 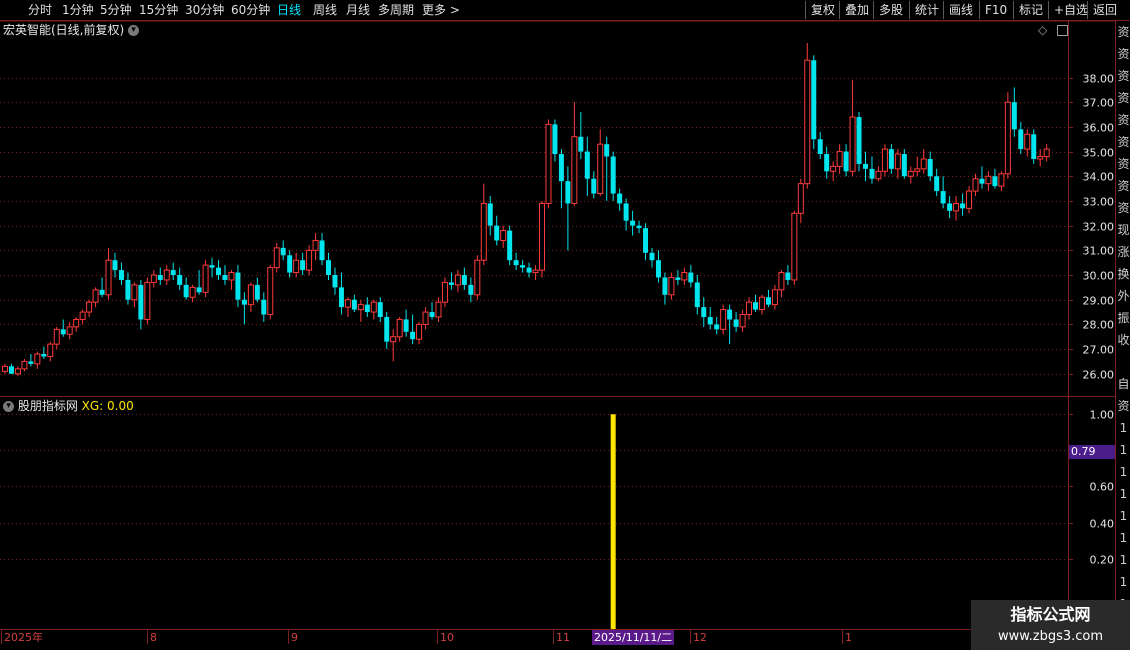 What do you see at coordinates (890, 10) in the screenshot?
I see `toolbar-button-2: 多股` at bounding box center [890, 10].